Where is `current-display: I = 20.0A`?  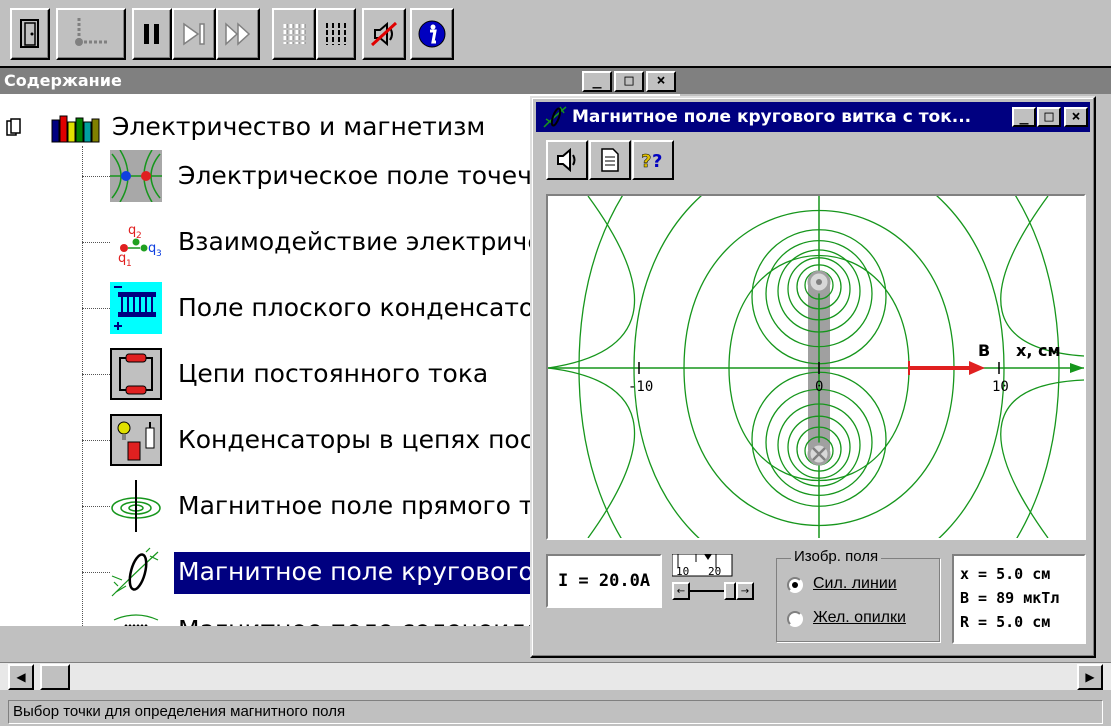 current-display: I = 20.0A is located at coordinates (604, 581).